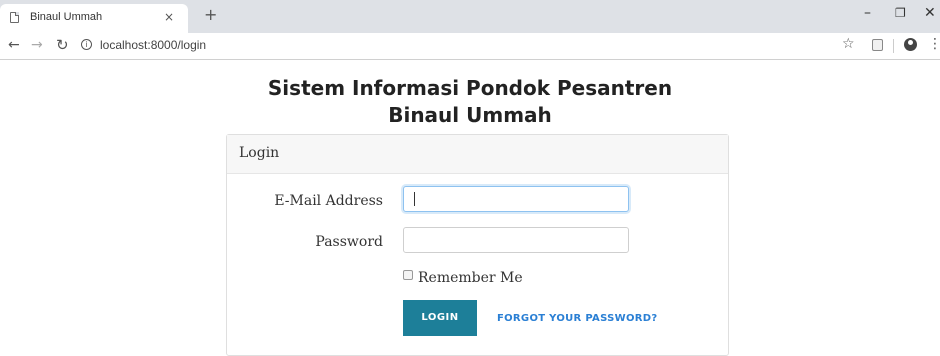 The height and width of the screenshot is (356, 940). I want to click on login-button: LOGIN, so click(440, 318).